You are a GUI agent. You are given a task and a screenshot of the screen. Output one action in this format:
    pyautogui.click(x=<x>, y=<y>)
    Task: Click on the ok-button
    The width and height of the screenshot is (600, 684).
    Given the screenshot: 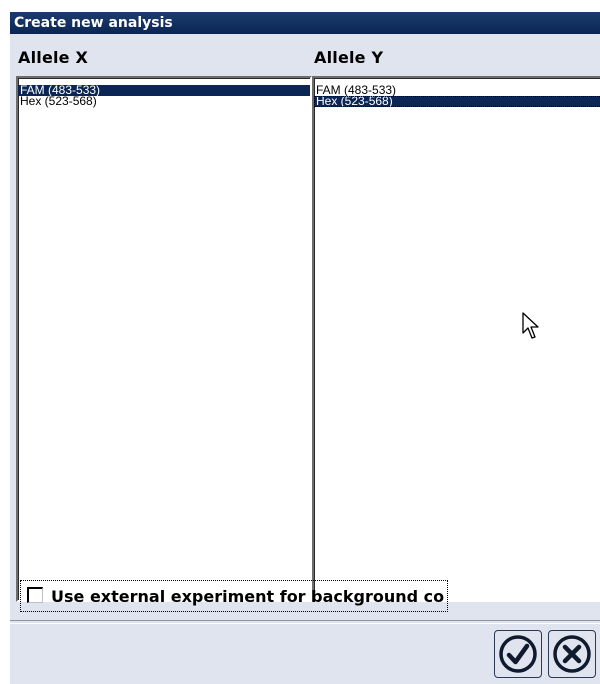 What is the action you would take?
    pyautogui.click(x=518, y=654)
    